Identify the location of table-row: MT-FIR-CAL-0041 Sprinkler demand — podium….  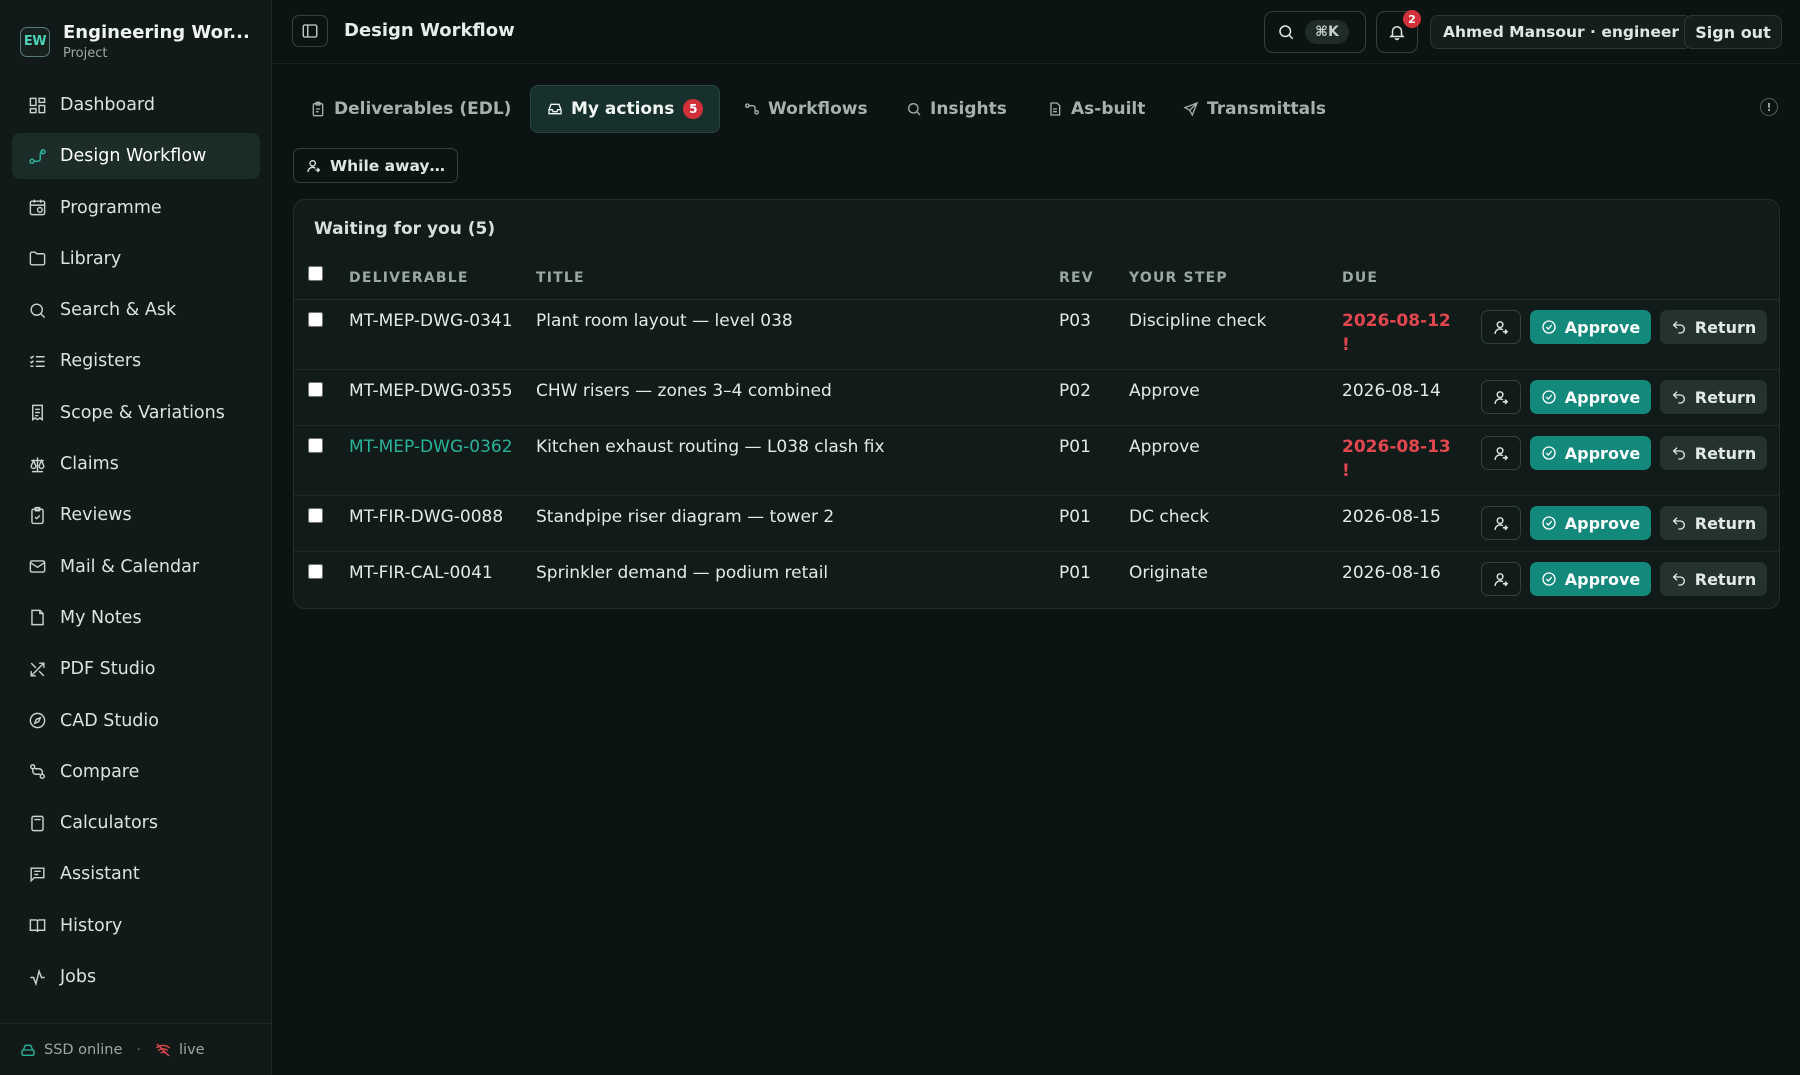
(1036, 580).